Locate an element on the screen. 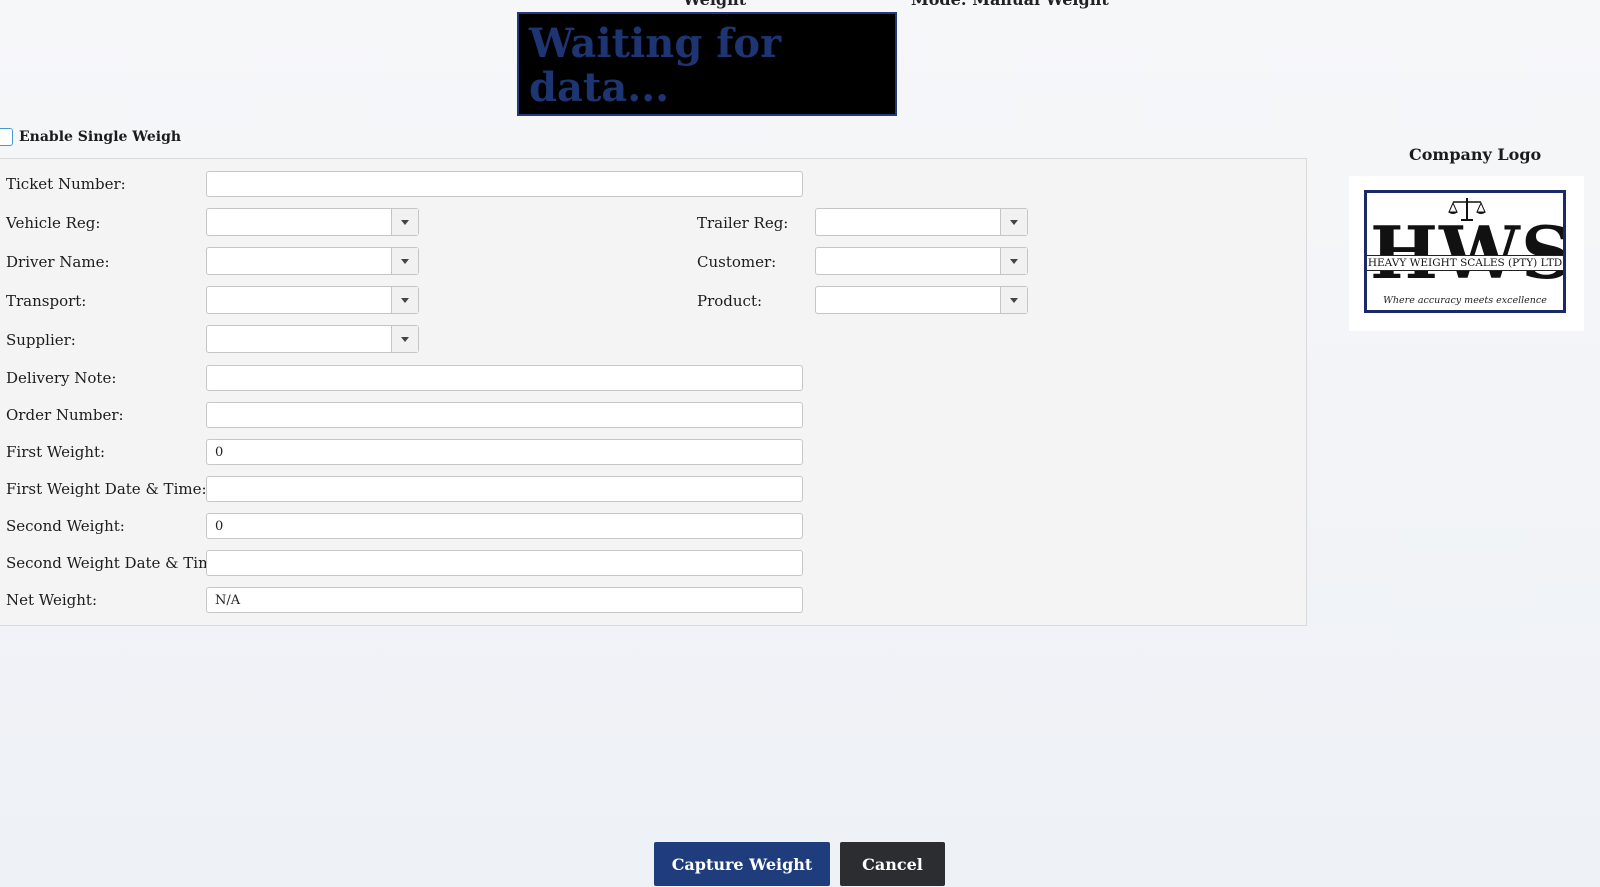  enable-single-weigh-toggle: Enable Single Weigh is located at coordinates (90, 137).